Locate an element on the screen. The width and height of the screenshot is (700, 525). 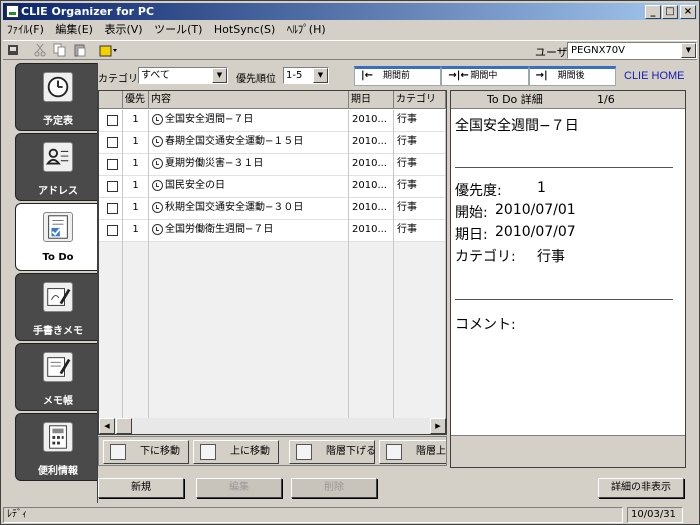
horizontal-scrollbar: ◀ ▶ is located at coordinates (272, 426).